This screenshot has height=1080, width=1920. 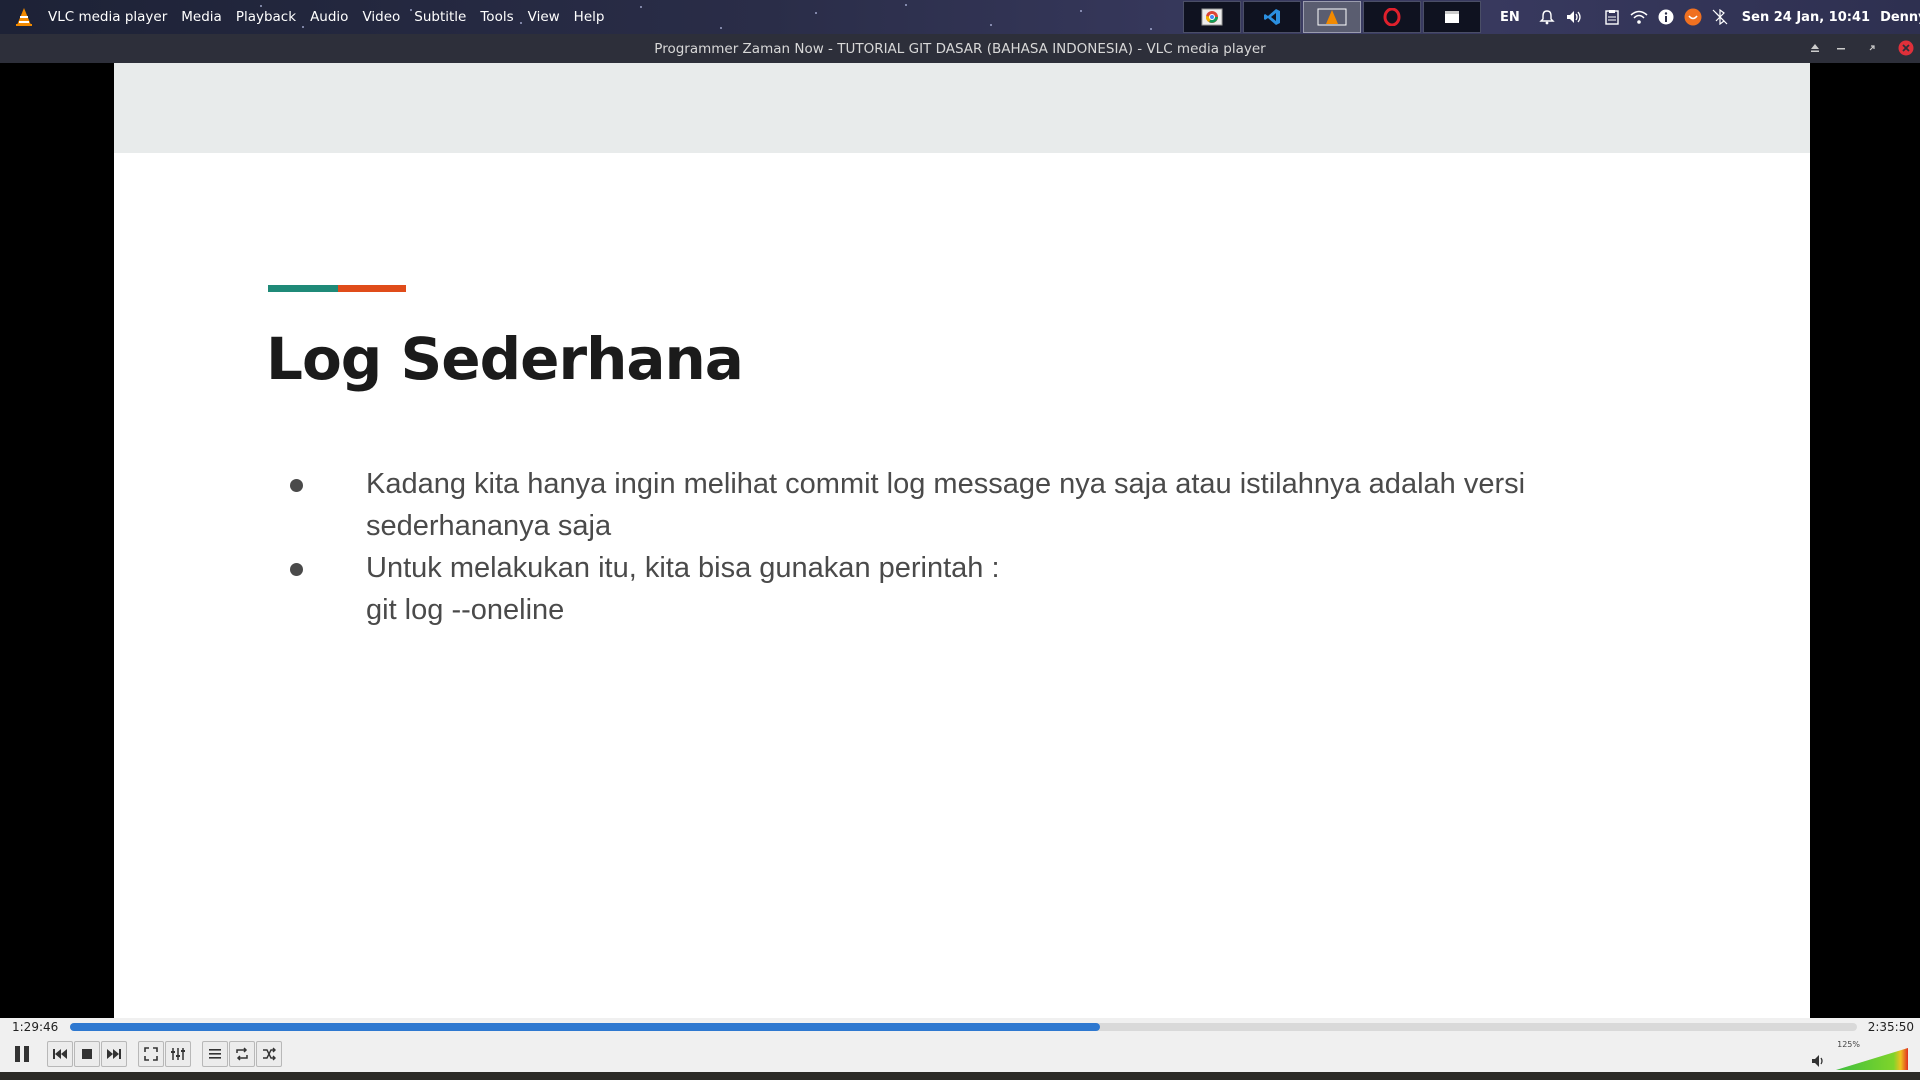 I want to click on volume-label: 125%, so click(x=1848, y=1044).